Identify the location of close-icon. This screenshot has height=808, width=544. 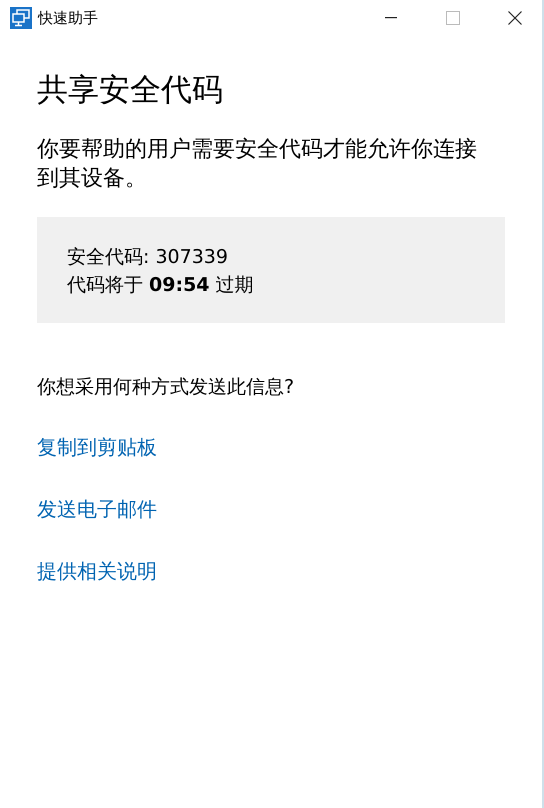
(515, 18).